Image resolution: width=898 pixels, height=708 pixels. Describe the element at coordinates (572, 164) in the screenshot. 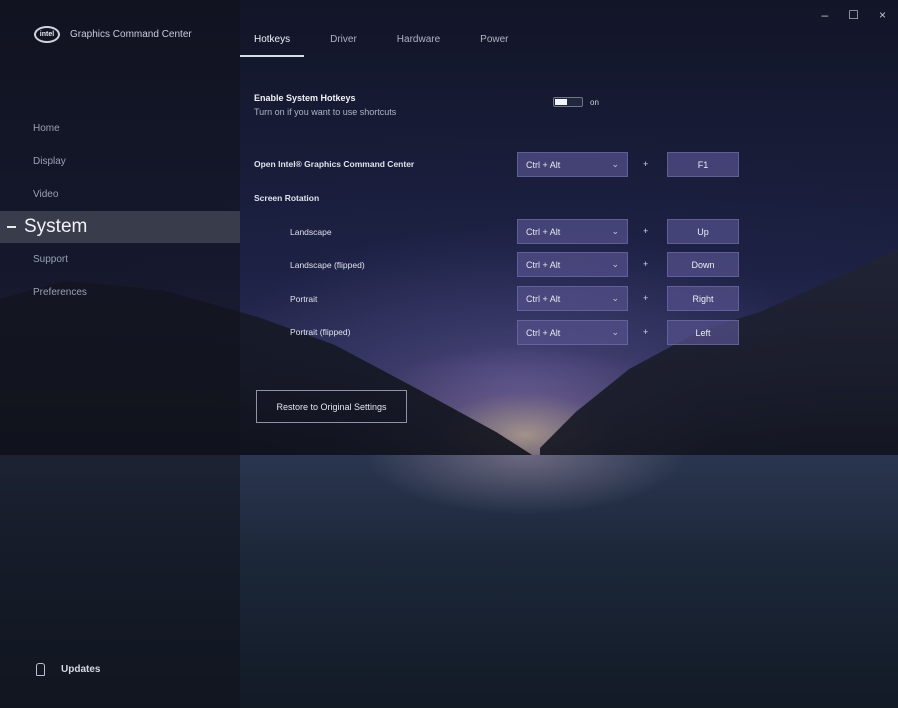

I see `open-gcc-modifier-select: Ctrl + Alt ⌄` at that location.